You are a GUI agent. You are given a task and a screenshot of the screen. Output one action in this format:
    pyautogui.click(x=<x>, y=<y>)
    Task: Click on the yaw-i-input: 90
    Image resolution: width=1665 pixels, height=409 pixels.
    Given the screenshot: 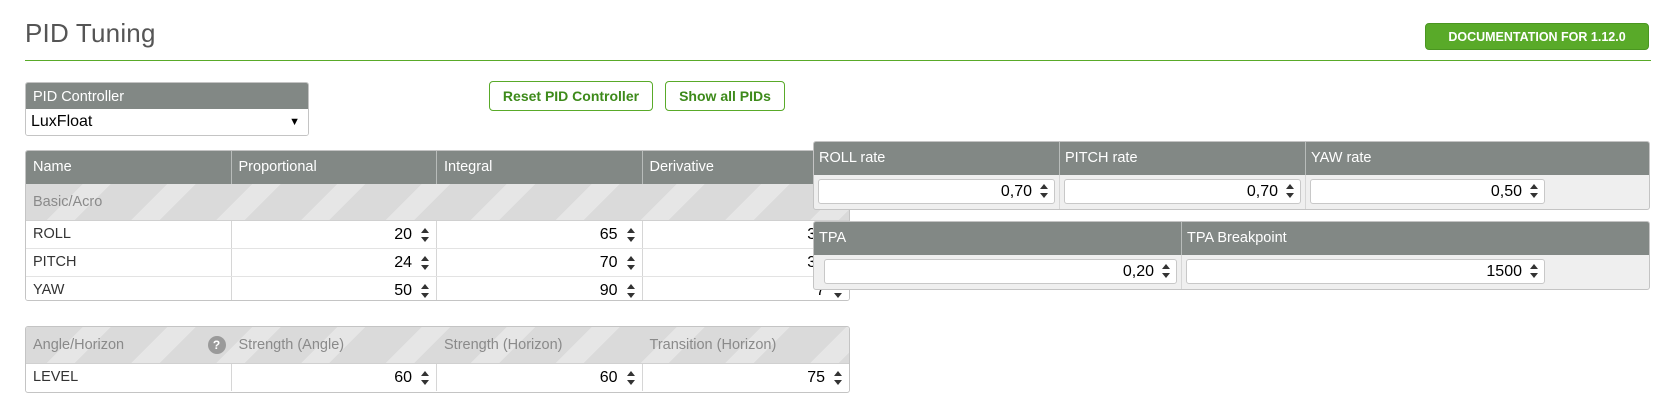 What is the action you would take?
    pyautogui.click(x=540, y=288)
    